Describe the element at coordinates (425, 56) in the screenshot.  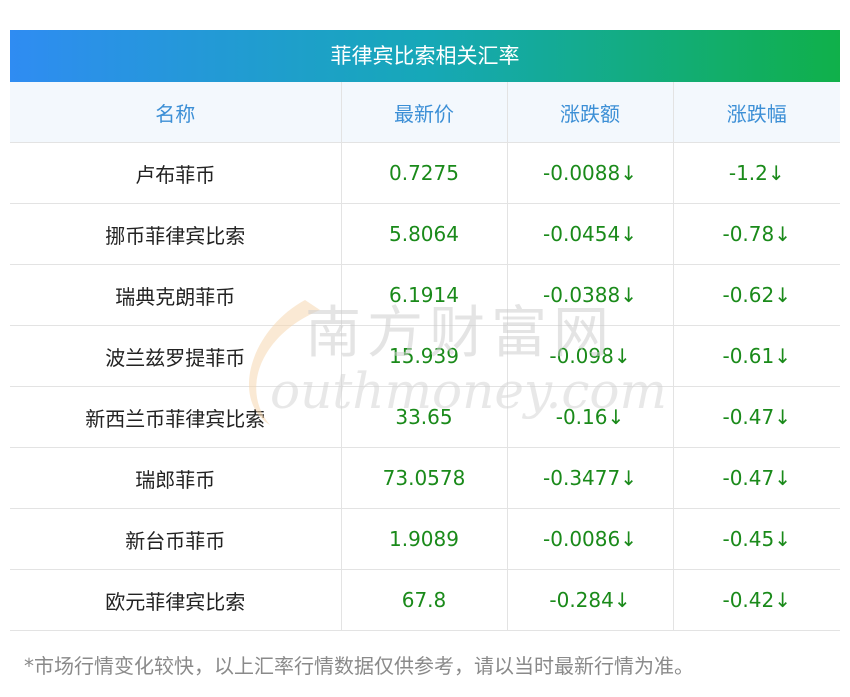
I see `table-title: 菲律宾比索相关汇率` at that location.